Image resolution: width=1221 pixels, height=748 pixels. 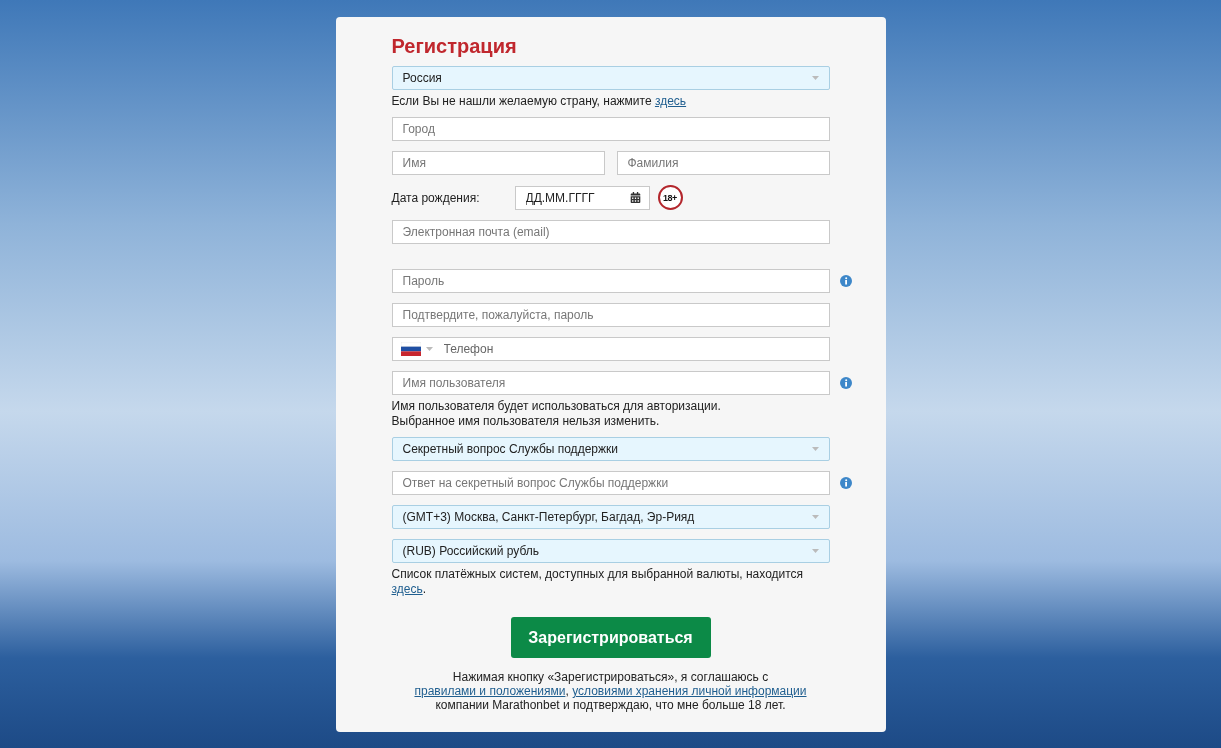 I want to click on phone-field: Телефон, so click(x=610, y=349).